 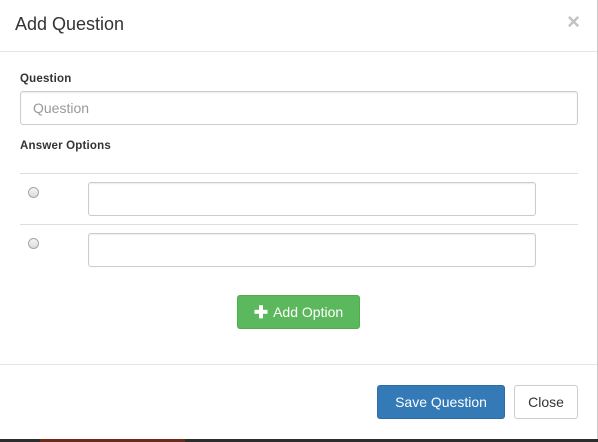 What do you see at coordinates (70, 24) in the screenshot?
I see `modal-title: Add Question` at bounding box center [70, 24].